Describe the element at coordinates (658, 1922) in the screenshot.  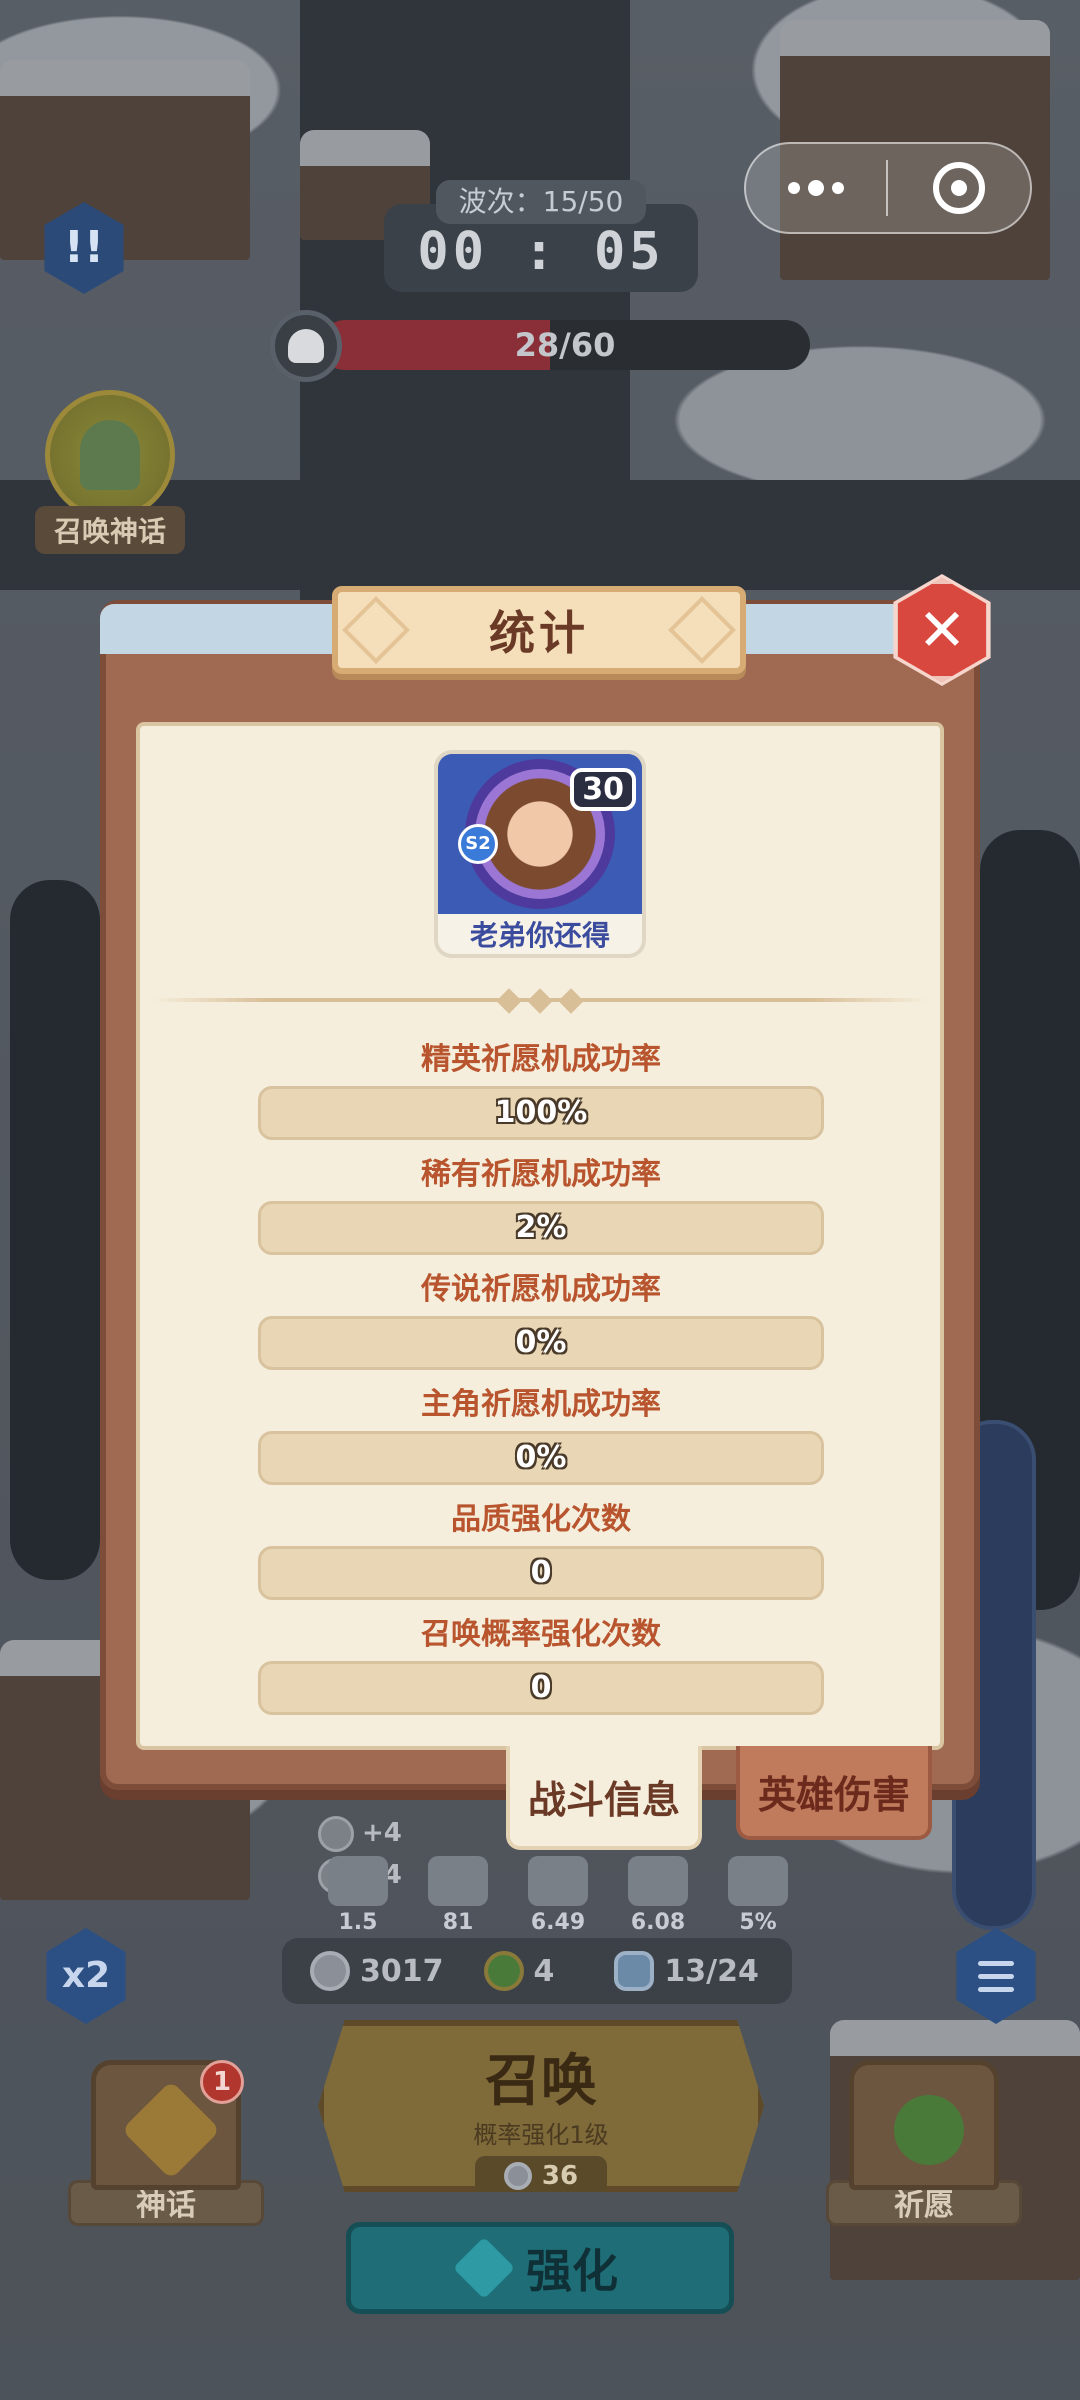
I see `buff-value: 6.08` at that location.